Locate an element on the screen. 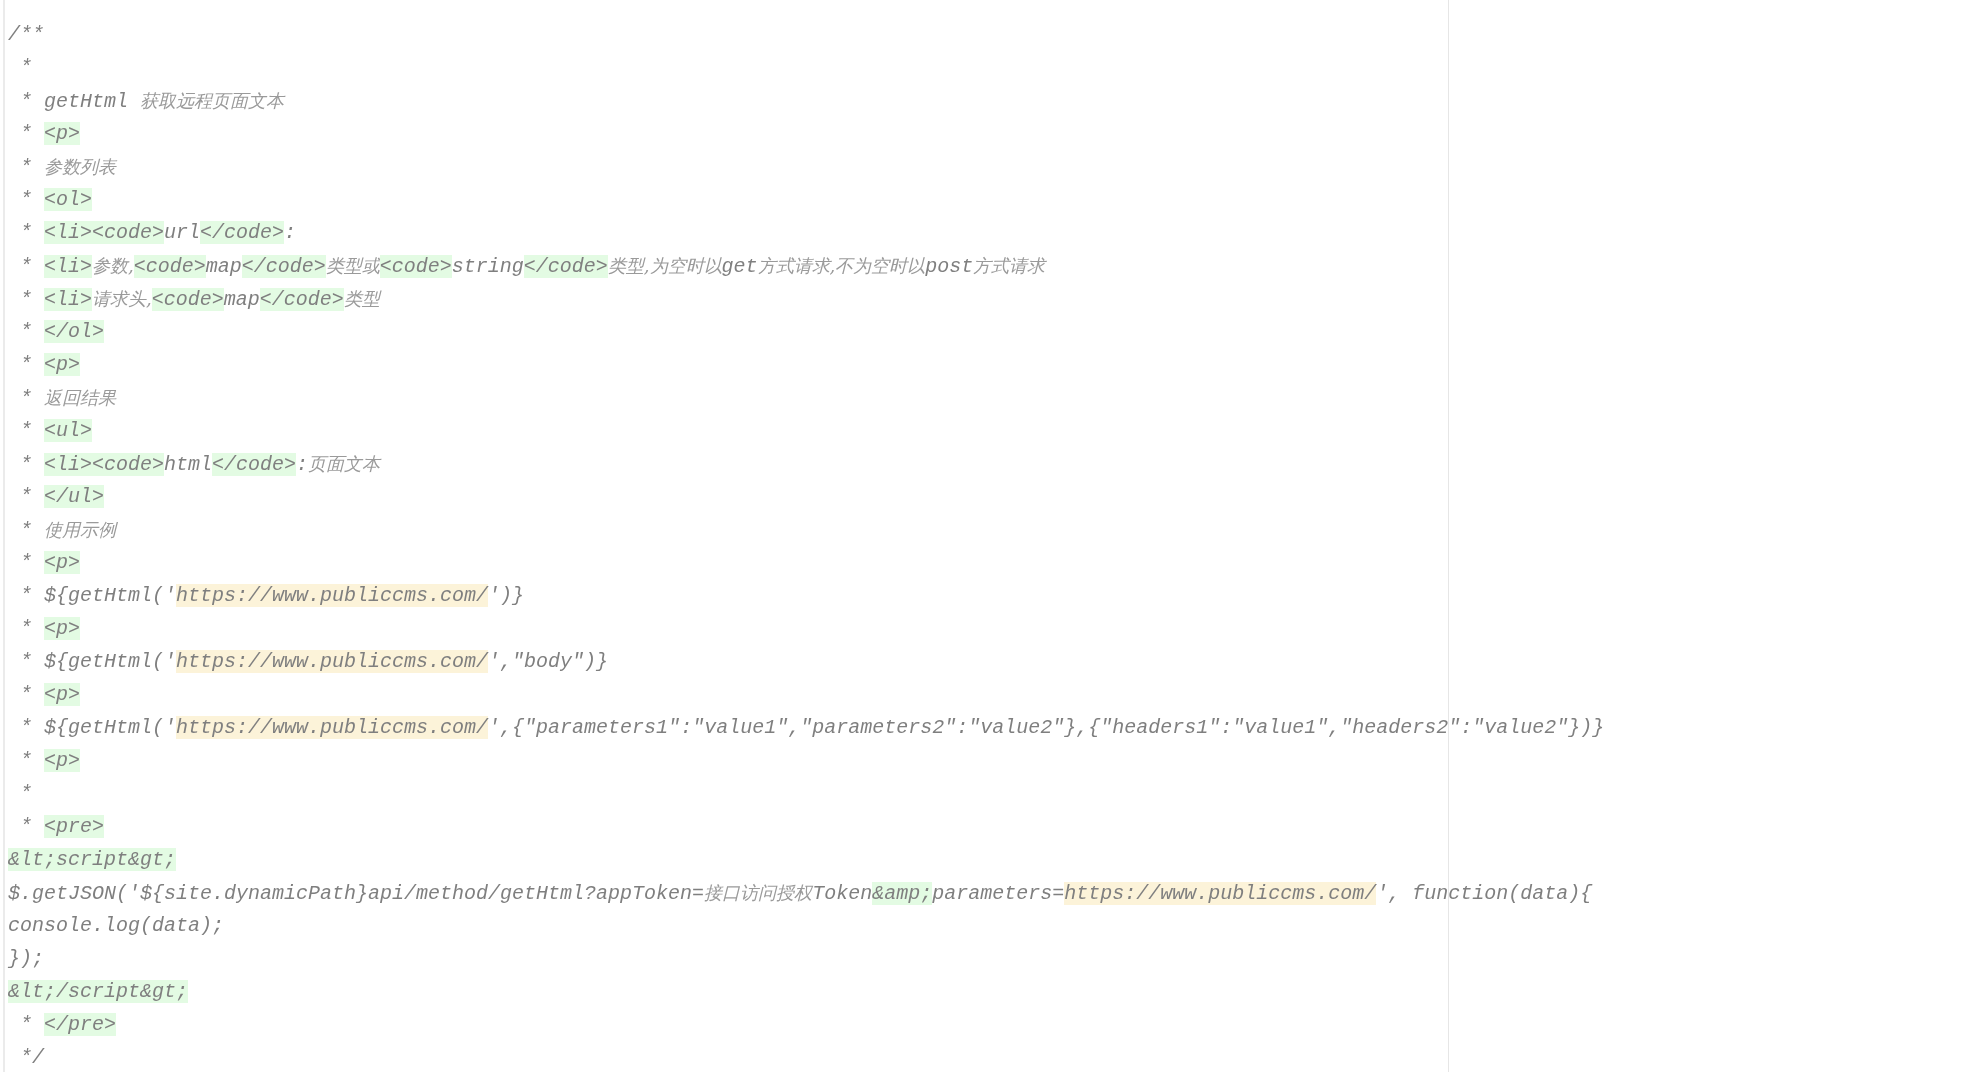  code-line: * 使用示例 is located at coordinates (67, 531).